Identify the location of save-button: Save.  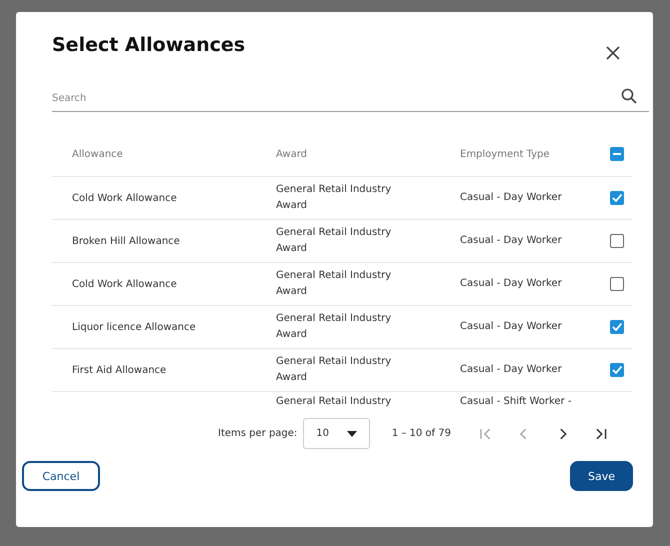
(601, 476).